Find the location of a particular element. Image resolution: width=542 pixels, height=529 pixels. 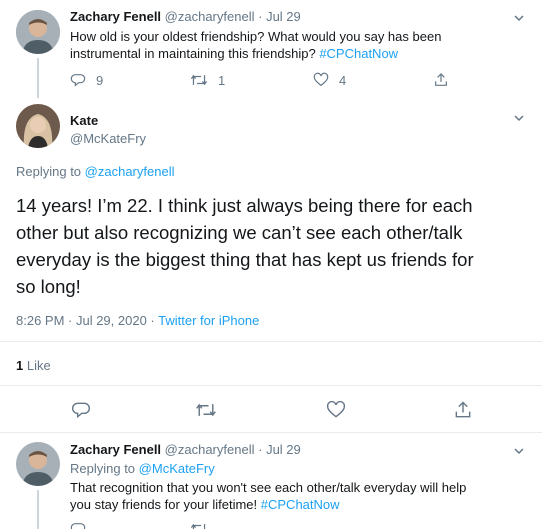

author-handle: @McKateFry is located at coordinates (108, 139).